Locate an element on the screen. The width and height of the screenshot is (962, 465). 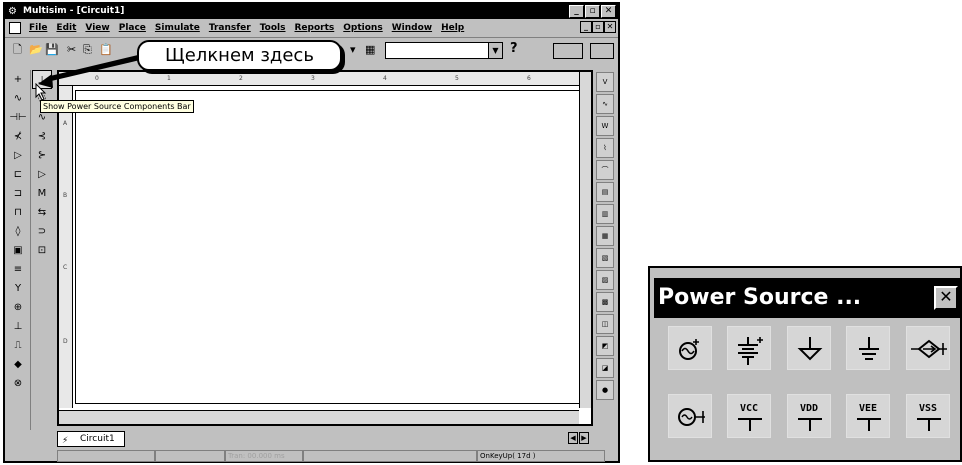
digital-ground-icon is located at coordinates (810, 349).